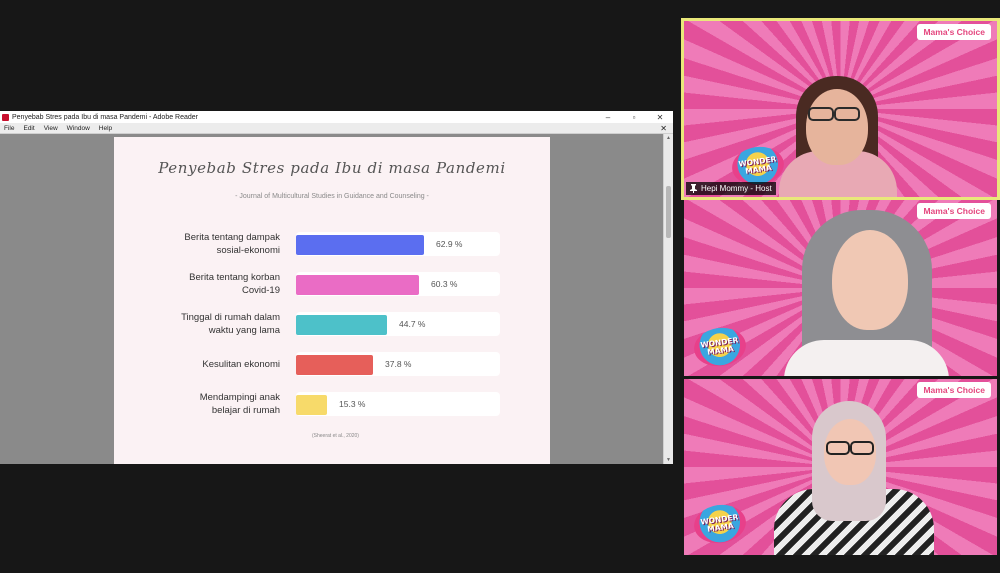 This screenshot has height=573, width=1000. I want to click on category-label: Berita tentang korban Covid-19, so click(234, 284).